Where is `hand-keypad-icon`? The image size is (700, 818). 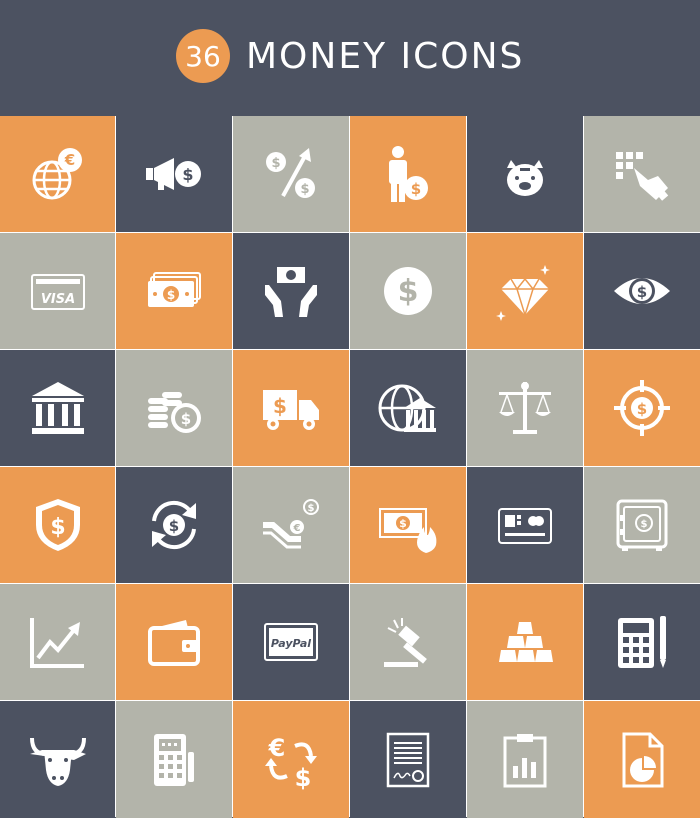 hand-keypad-icon is located at coordinates (642, 174).